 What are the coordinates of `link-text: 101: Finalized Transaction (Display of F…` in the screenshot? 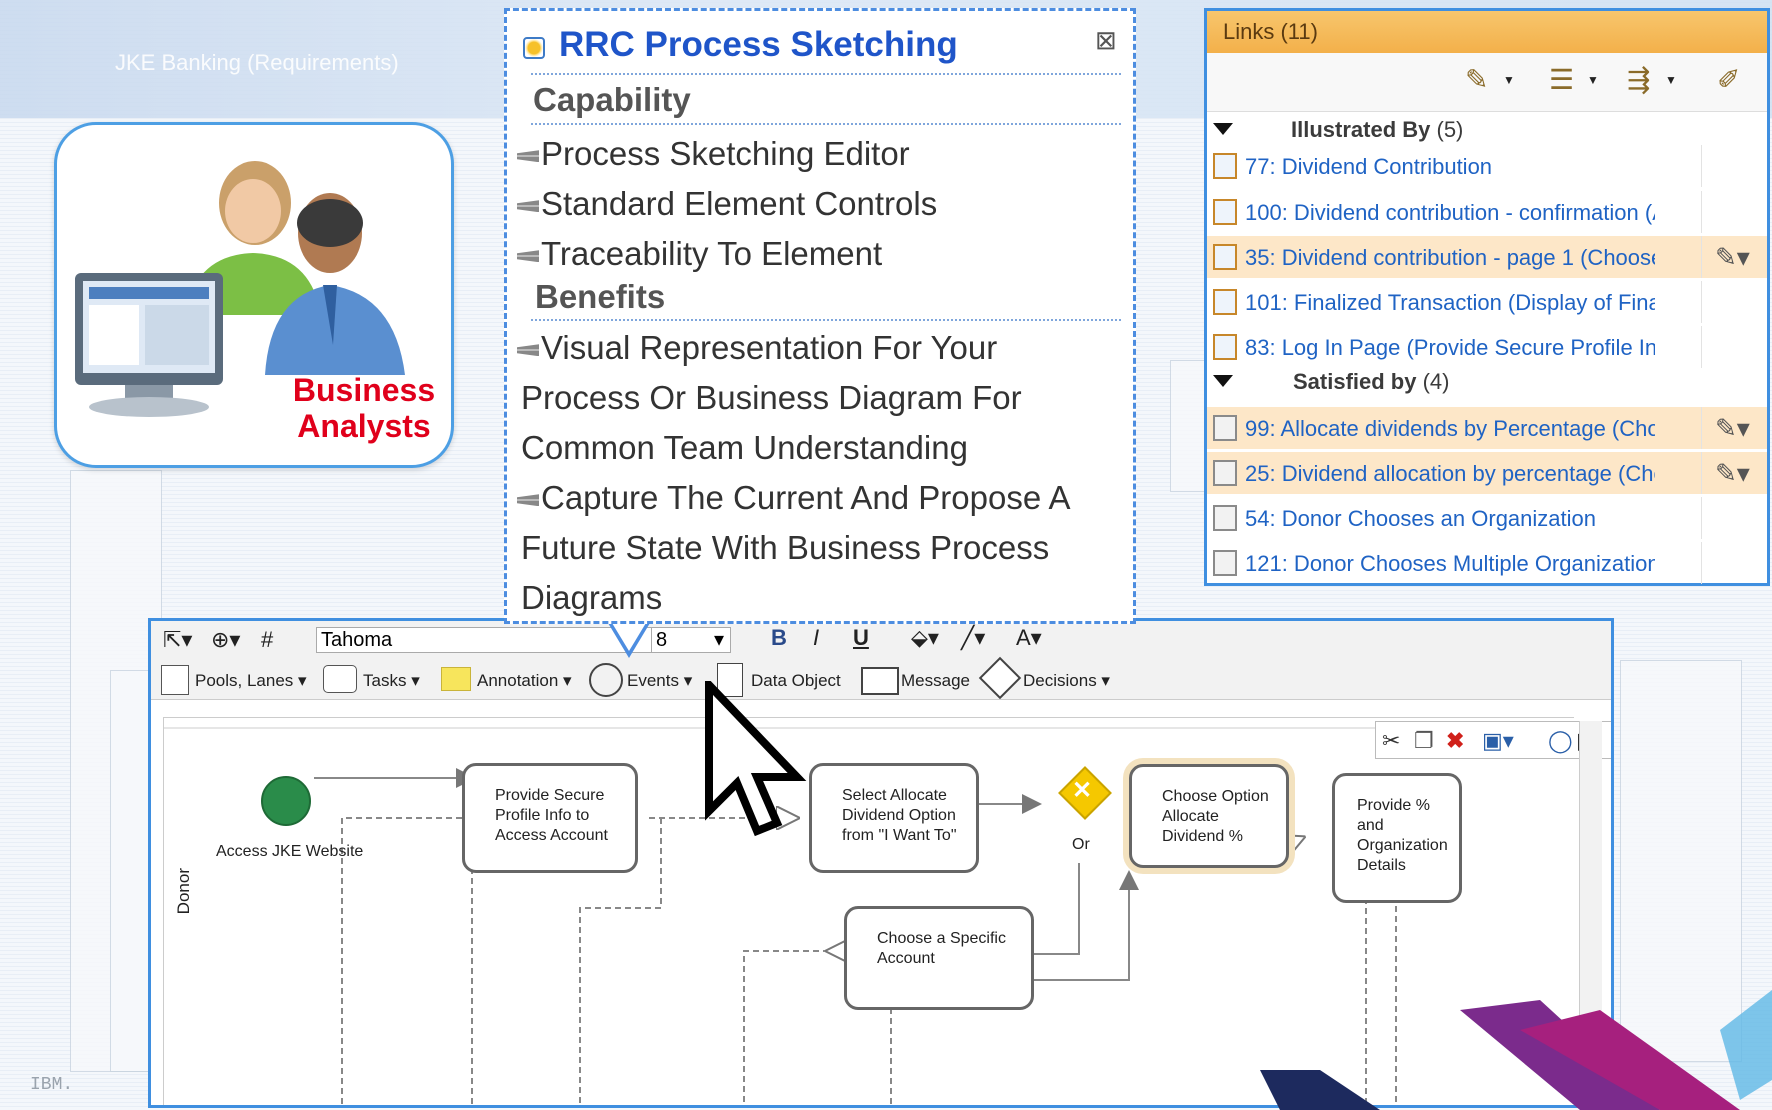 It's located at (1450, 303).